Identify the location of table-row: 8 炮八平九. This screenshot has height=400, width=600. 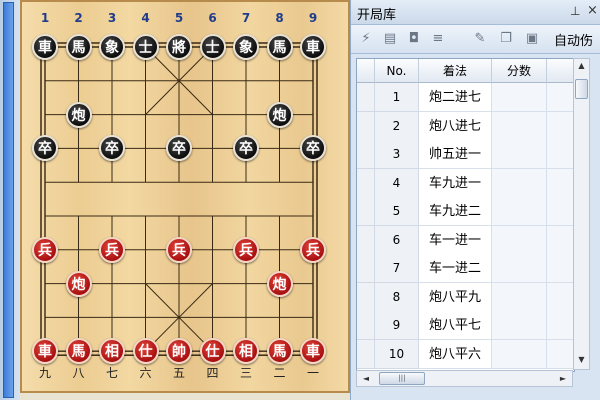
(465, 297).